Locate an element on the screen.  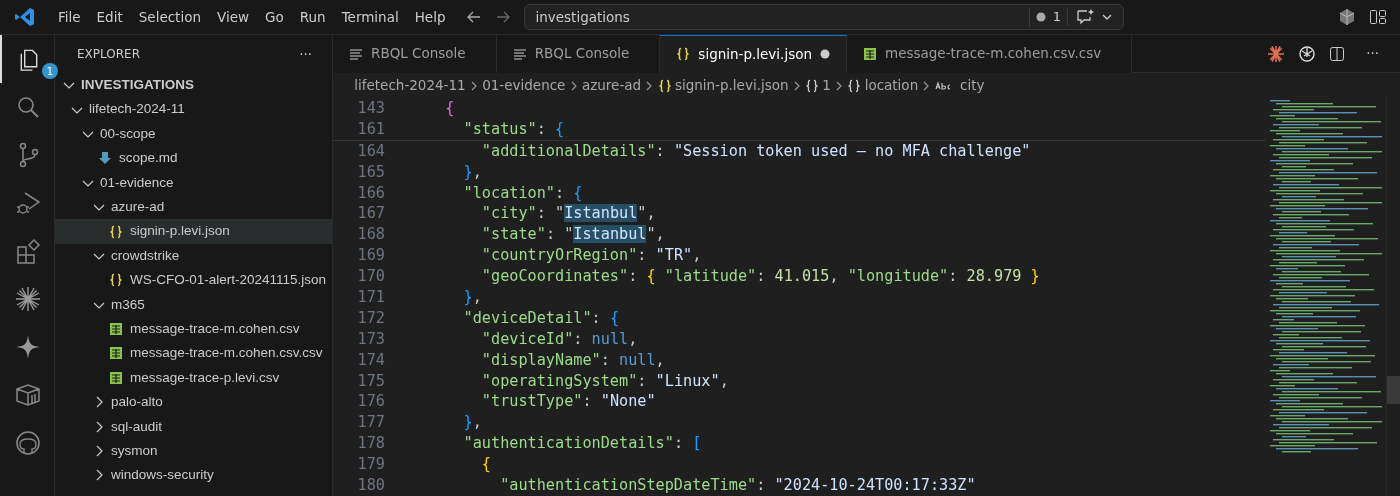
tree-item: azure-ad is located at coordinates (193, 207).